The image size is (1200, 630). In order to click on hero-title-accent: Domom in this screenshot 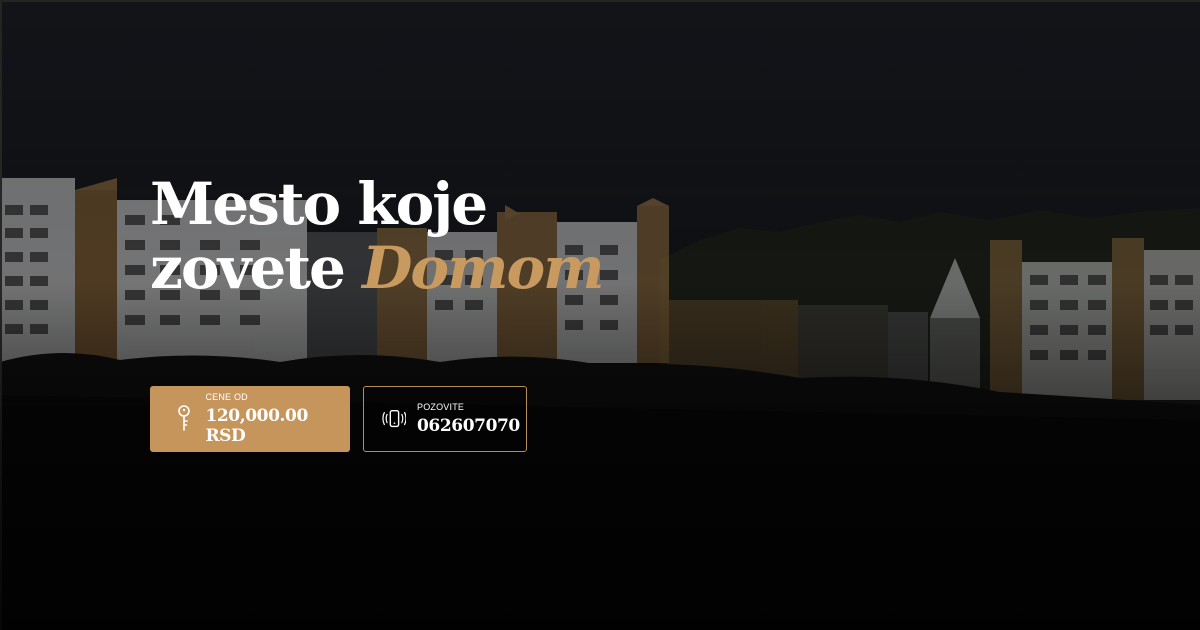, I will do `click(483, 268)`.